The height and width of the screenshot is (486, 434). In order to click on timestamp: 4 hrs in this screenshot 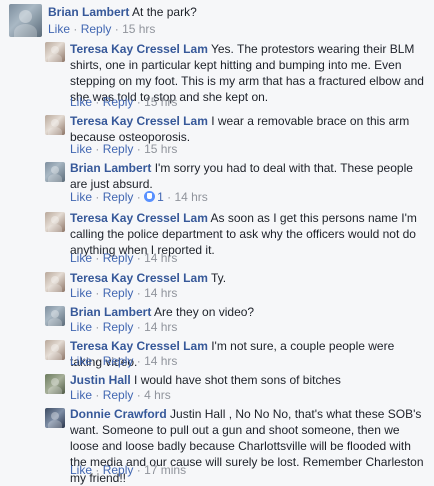, I will do `click(157, 395)`.